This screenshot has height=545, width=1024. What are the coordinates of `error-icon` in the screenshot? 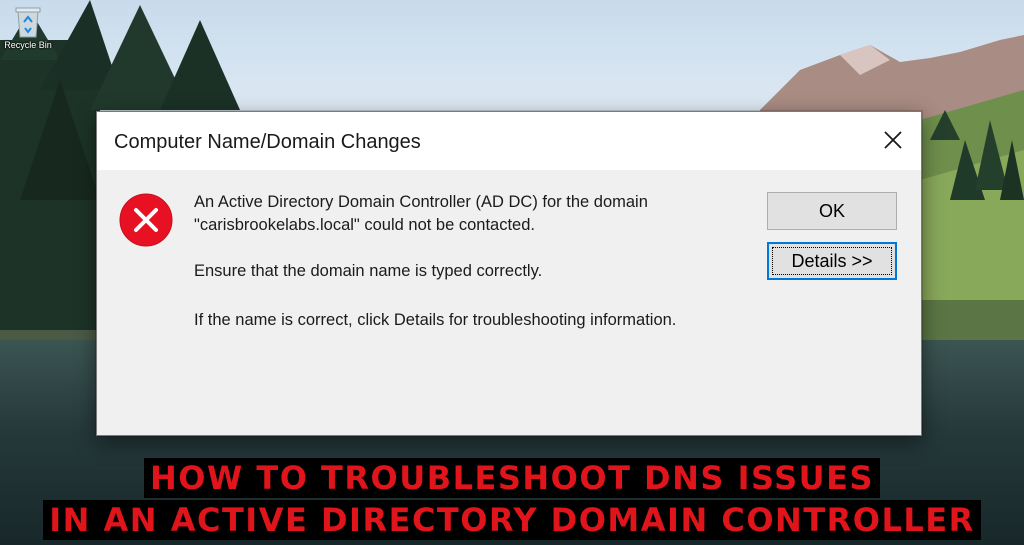 It's located at (146, 220).